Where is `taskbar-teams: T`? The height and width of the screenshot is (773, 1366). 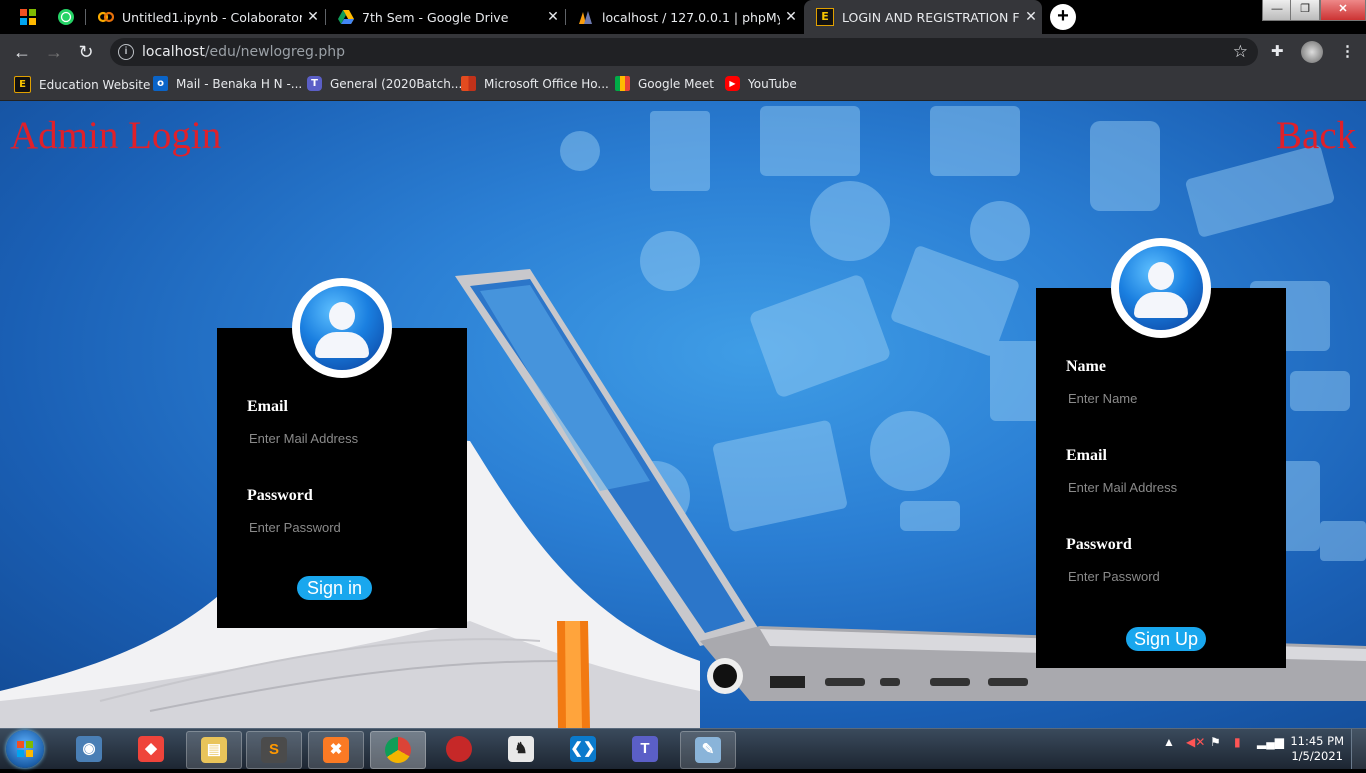 taskbar-teams: T is located at coordinates (645, 749).